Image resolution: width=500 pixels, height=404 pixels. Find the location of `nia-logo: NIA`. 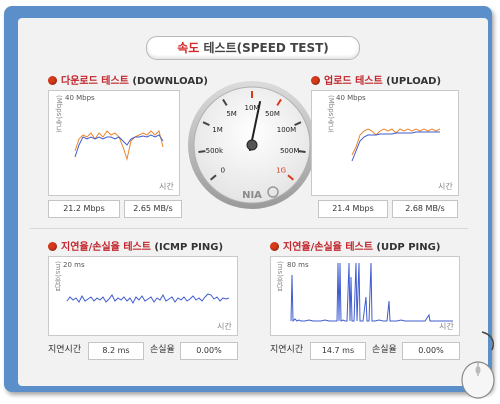

nia-logo: NIA is located at coordinates (252, 195).